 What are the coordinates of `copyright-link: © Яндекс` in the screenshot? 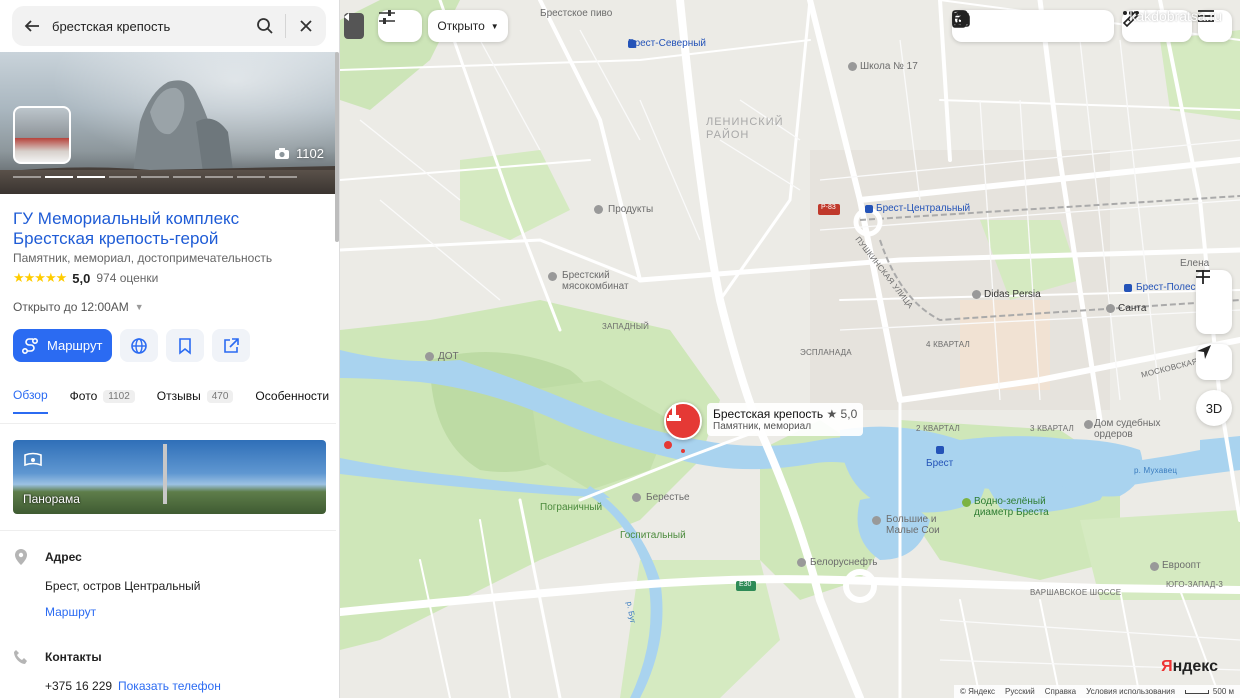 It's located at (977, 691).